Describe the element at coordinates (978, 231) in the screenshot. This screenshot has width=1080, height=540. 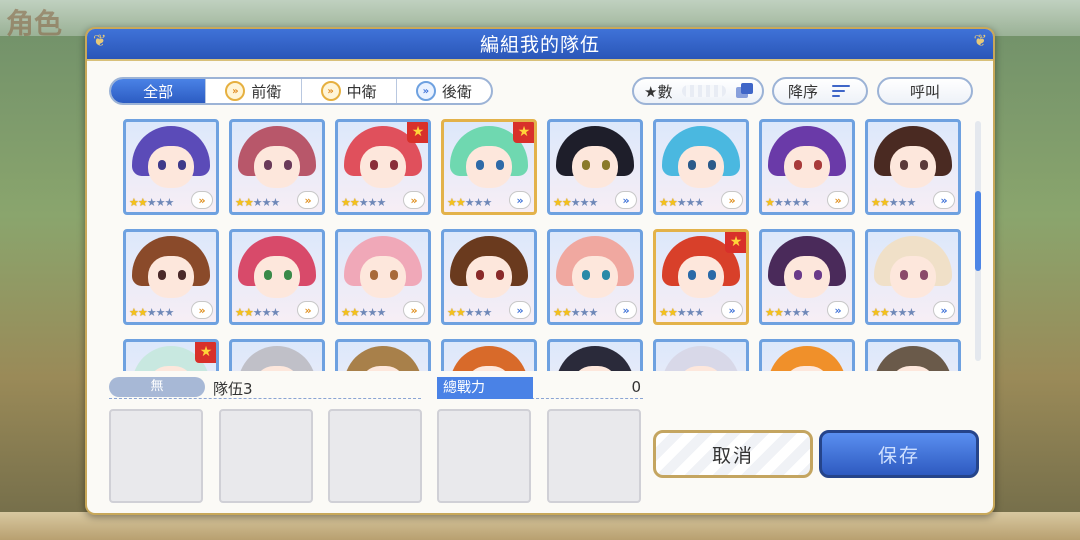
I see `scrollbar-thumb` at that location.